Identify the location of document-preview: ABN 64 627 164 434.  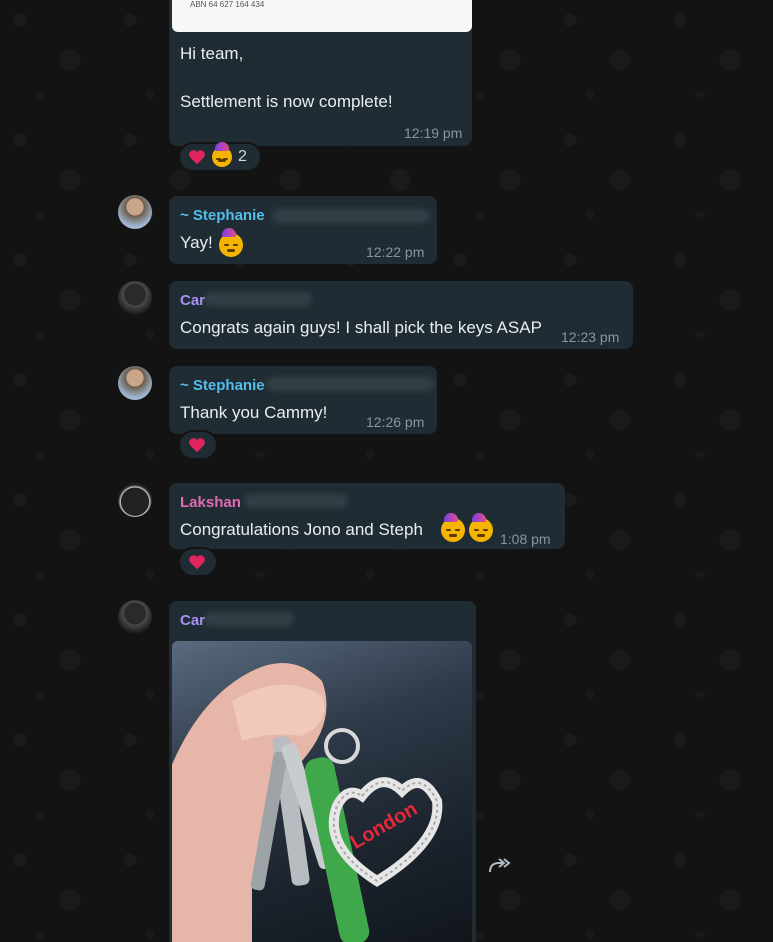
(322, 16).